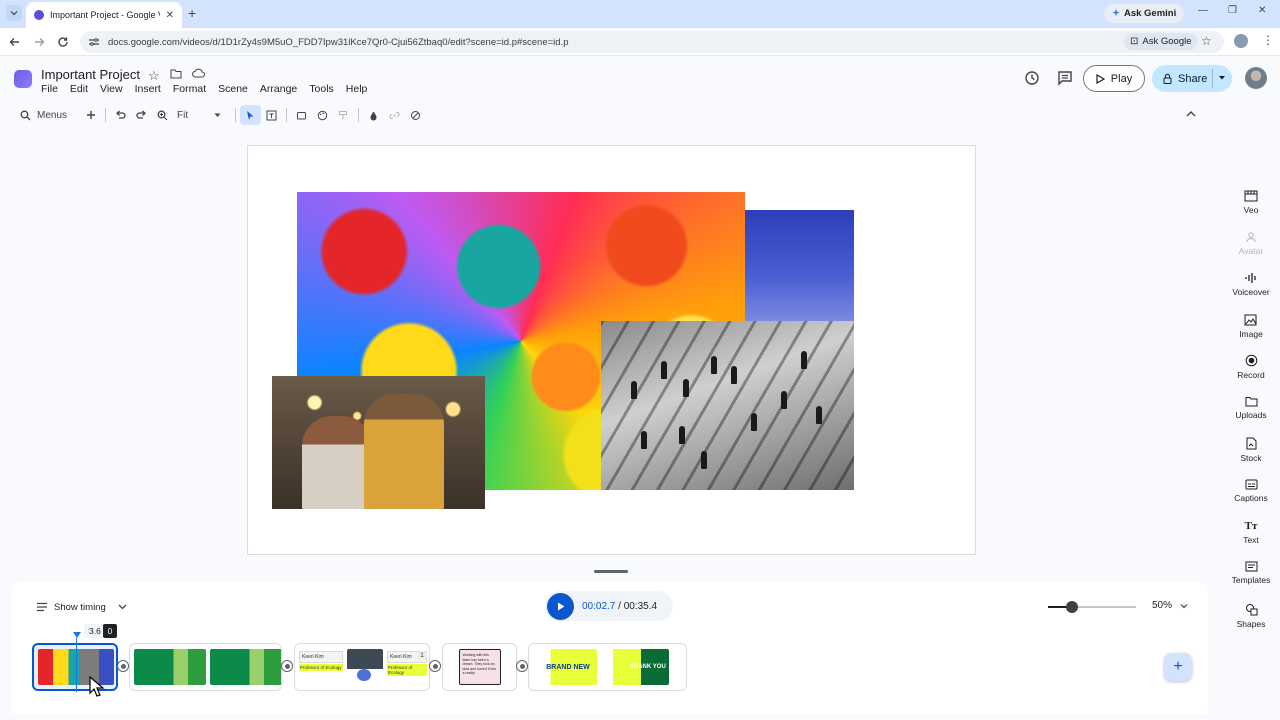 Image resolution: width=1280 pixels, height=720 pixels. Describe the element at coordinates (189, 89) in the screenshot. I see `menu-format: Format` at that location.